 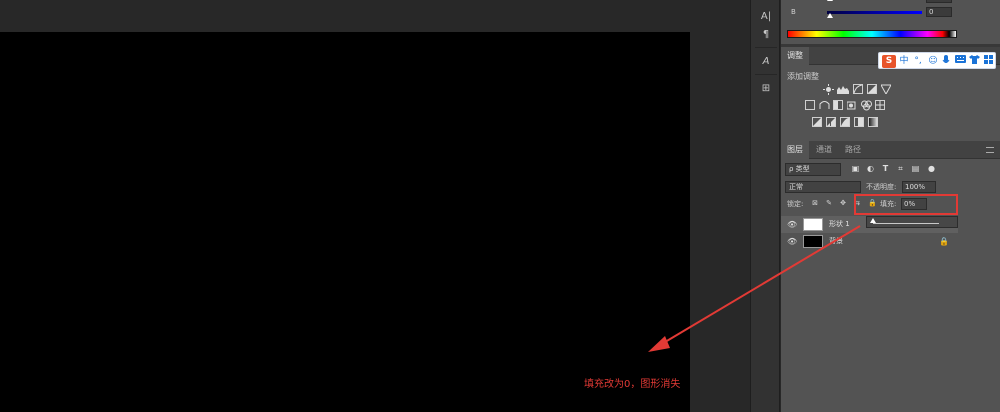 What do you see at coordinates (828, 89) in the screenshot?
I see `brightness-contrast-icon` at bounding box center [828, 89].